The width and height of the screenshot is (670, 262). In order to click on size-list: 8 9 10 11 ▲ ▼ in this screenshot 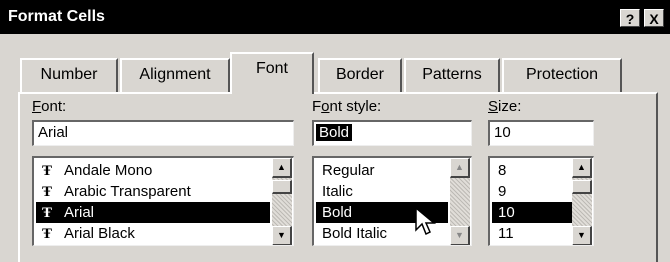, I will do `click(541, 201)`.